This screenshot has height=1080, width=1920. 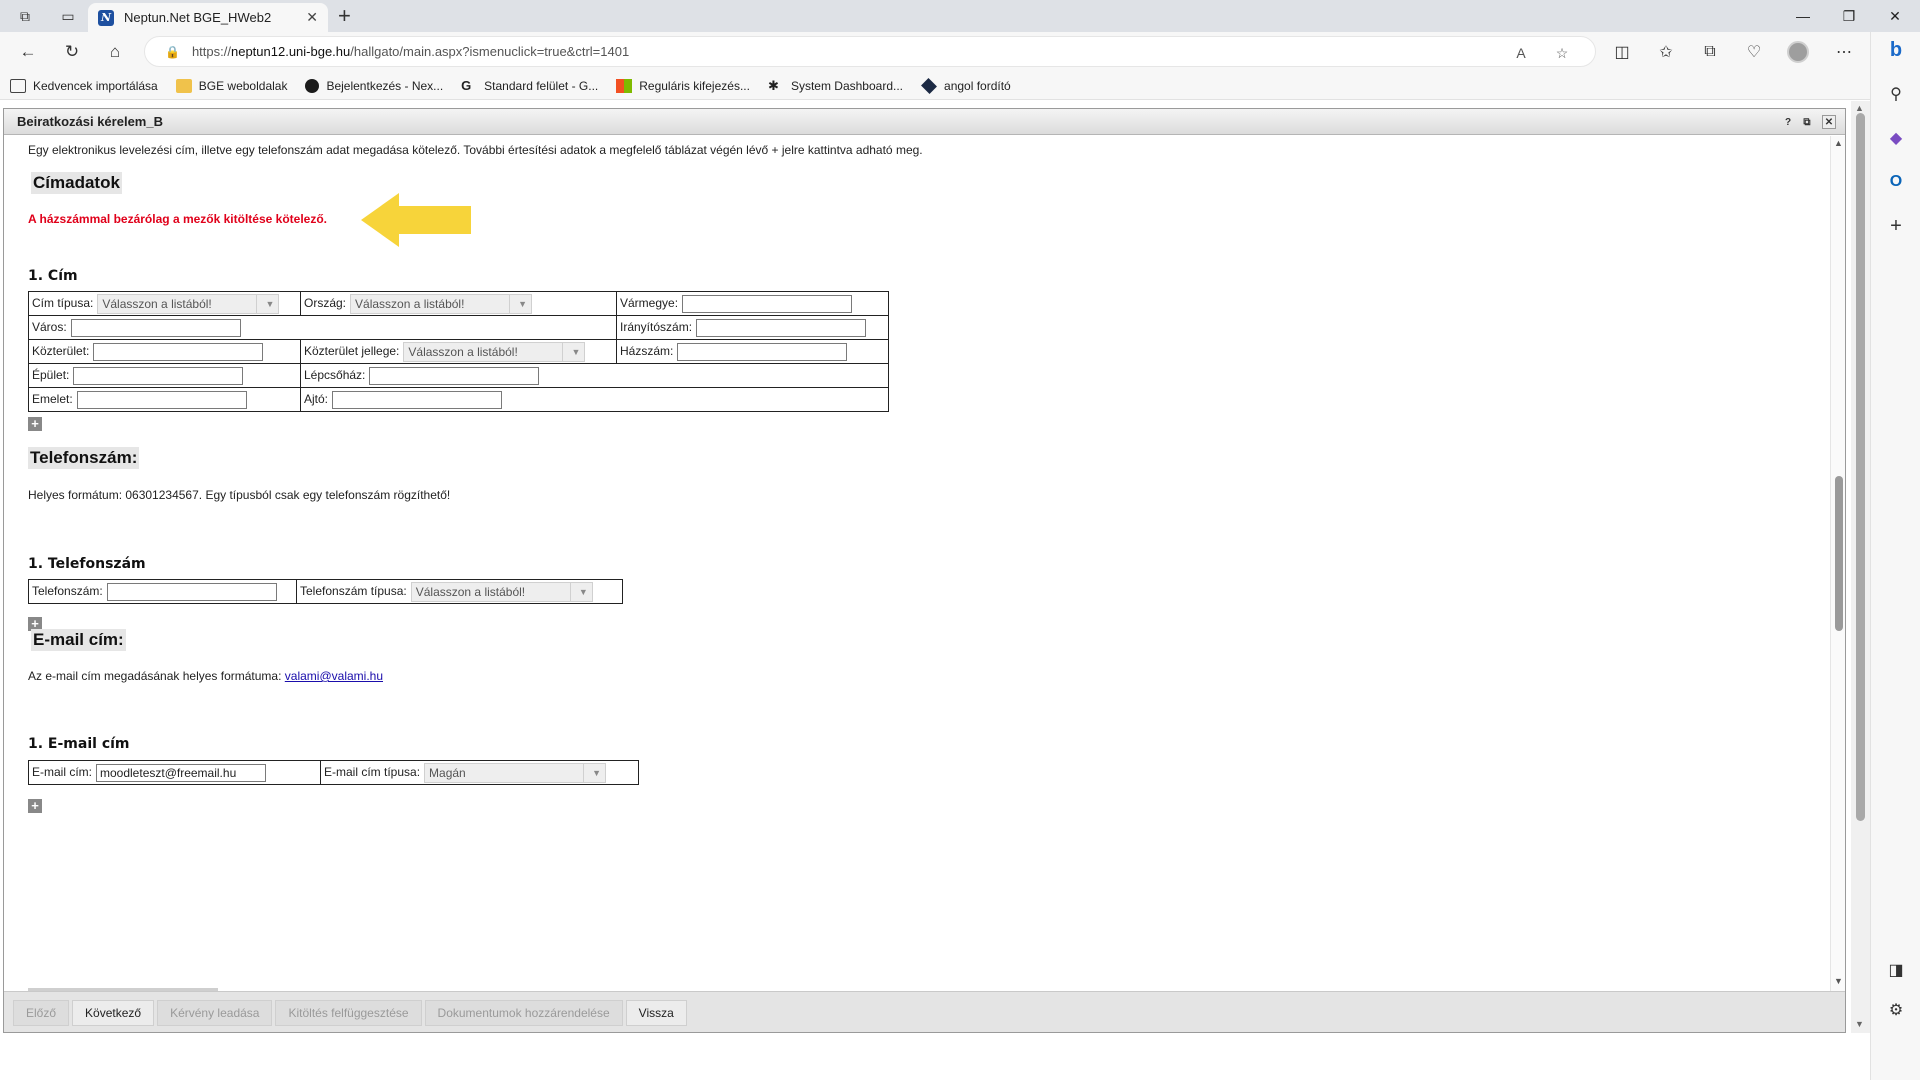 I want to click on page-scrollbar: ▲ ▼, so click(x=1860, y=567).